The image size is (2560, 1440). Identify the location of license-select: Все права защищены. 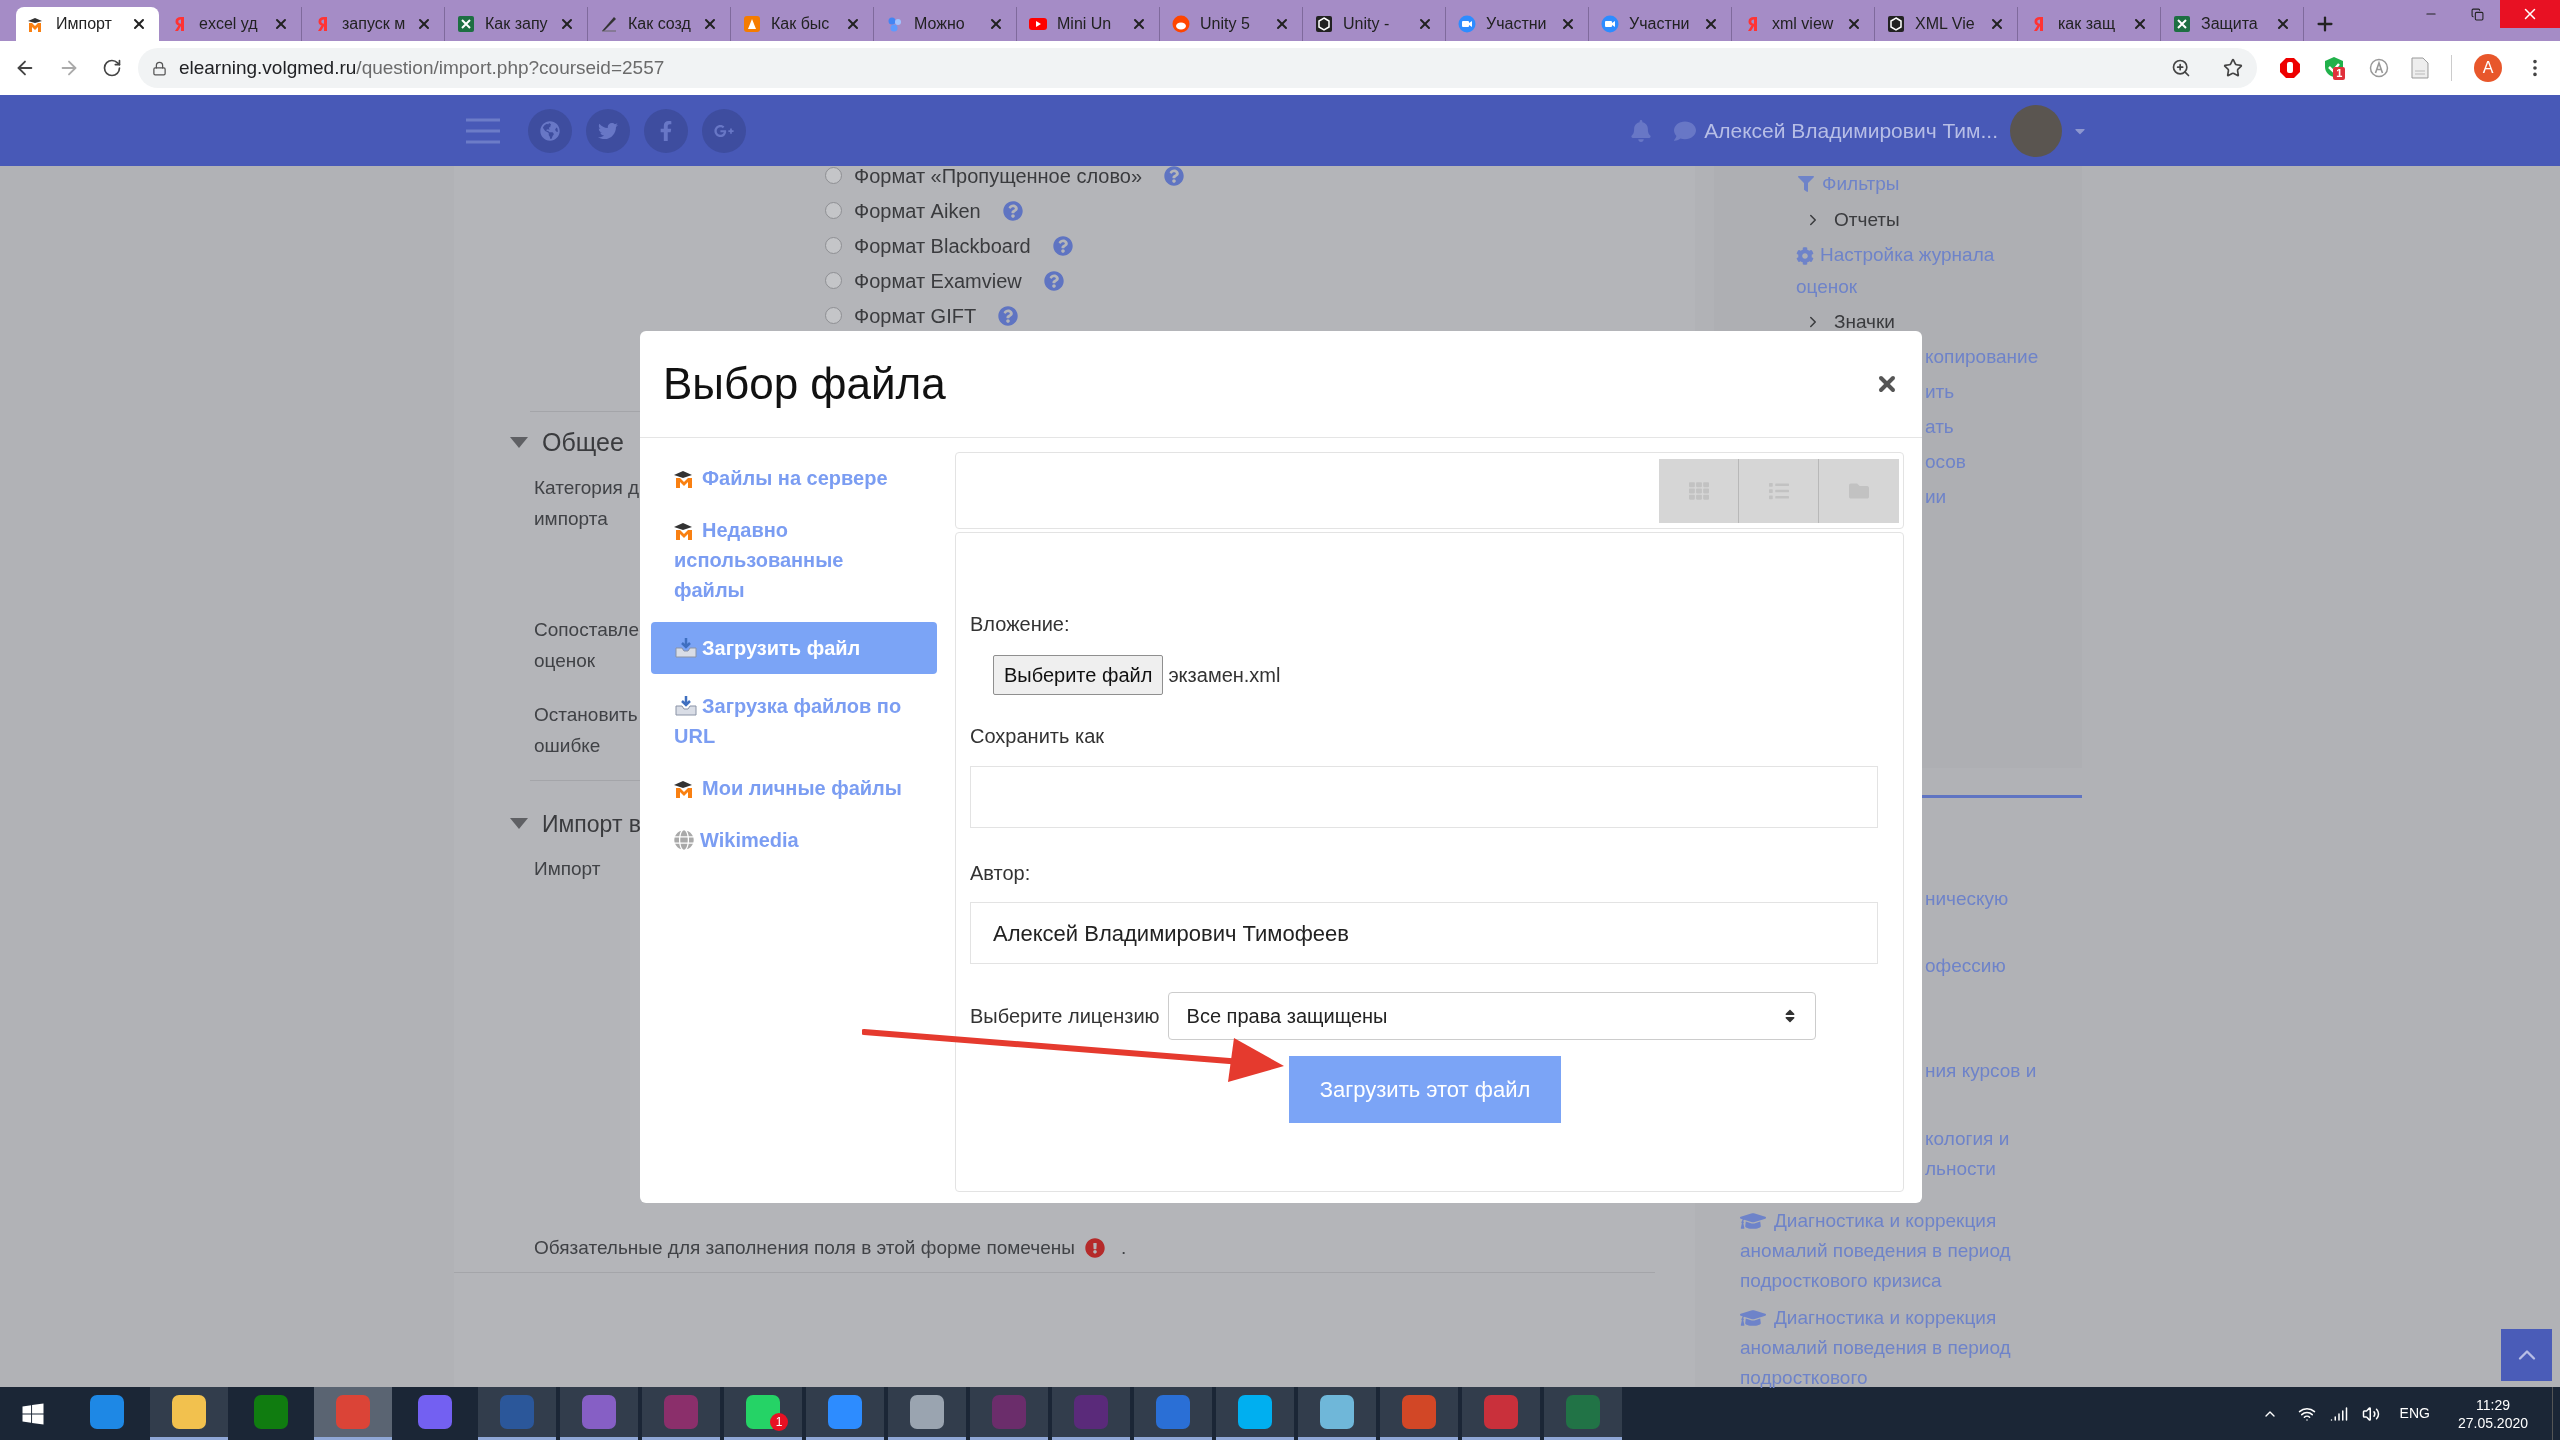
(1491, 1016).